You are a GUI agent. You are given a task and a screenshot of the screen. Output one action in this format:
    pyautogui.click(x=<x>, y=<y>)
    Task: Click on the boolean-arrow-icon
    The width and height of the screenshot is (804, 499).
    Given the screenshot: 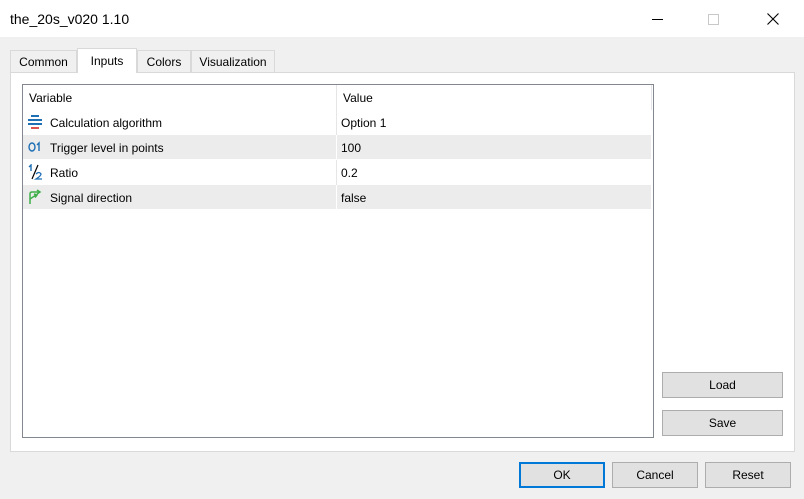 What is the action you would take?
    pyautogui.click(x=35, y=196)
    